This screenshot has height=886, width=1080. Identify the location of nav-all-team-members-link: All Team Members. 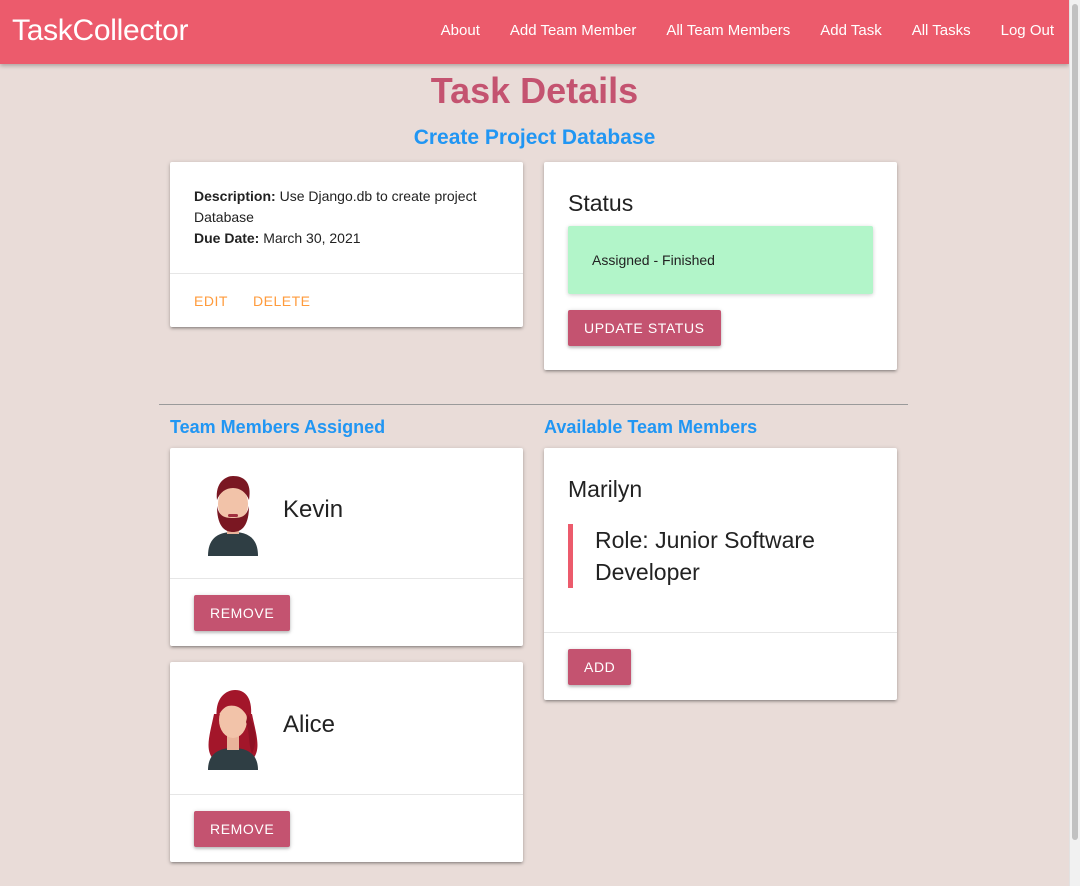
(728, 30).